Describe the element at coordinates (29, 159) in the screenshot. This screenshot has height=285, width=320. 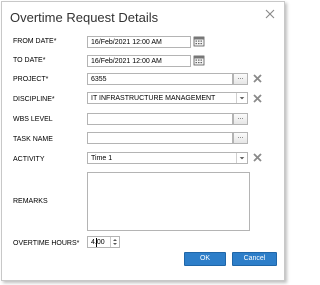
I see `activity-label: ACTIVITY` at that location.